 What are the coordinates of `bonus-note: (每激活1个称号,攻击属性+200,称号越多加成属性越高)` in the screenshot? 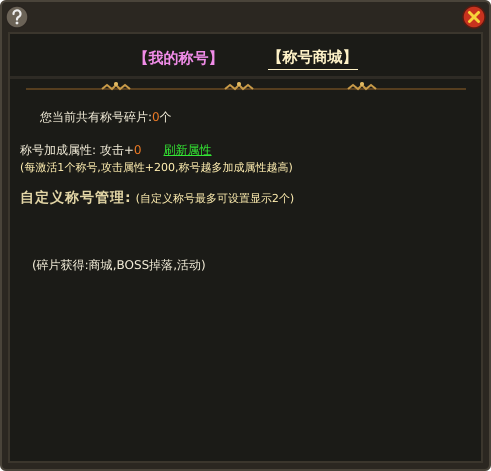 It's located at (157, 167).